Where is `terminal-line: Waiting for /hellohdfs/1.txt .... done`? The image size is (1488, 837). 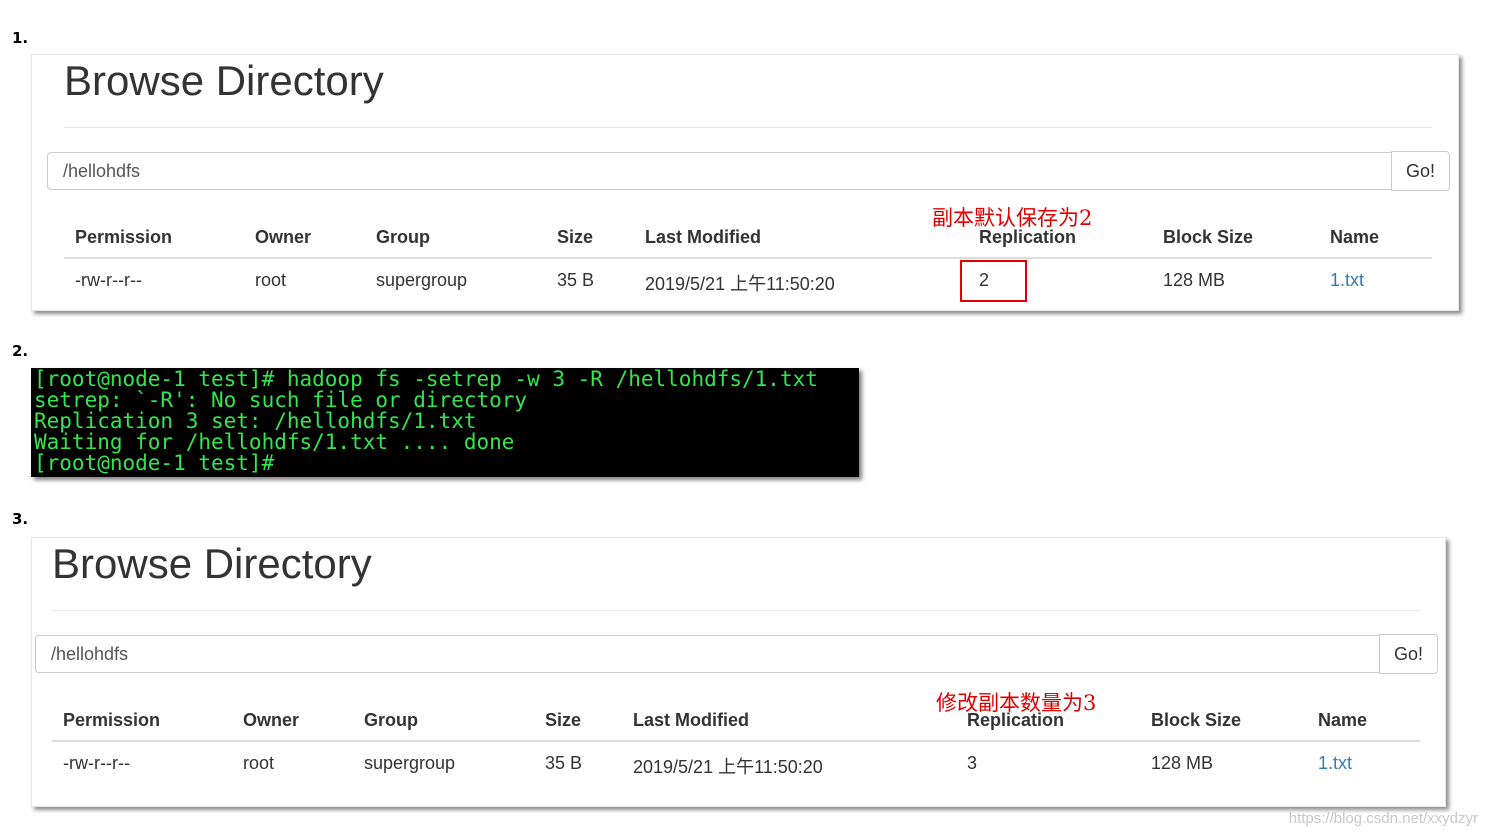 terminal-line: Waiting for /hellohdfs/1.txt .... done is located at coordinates (274, 442).